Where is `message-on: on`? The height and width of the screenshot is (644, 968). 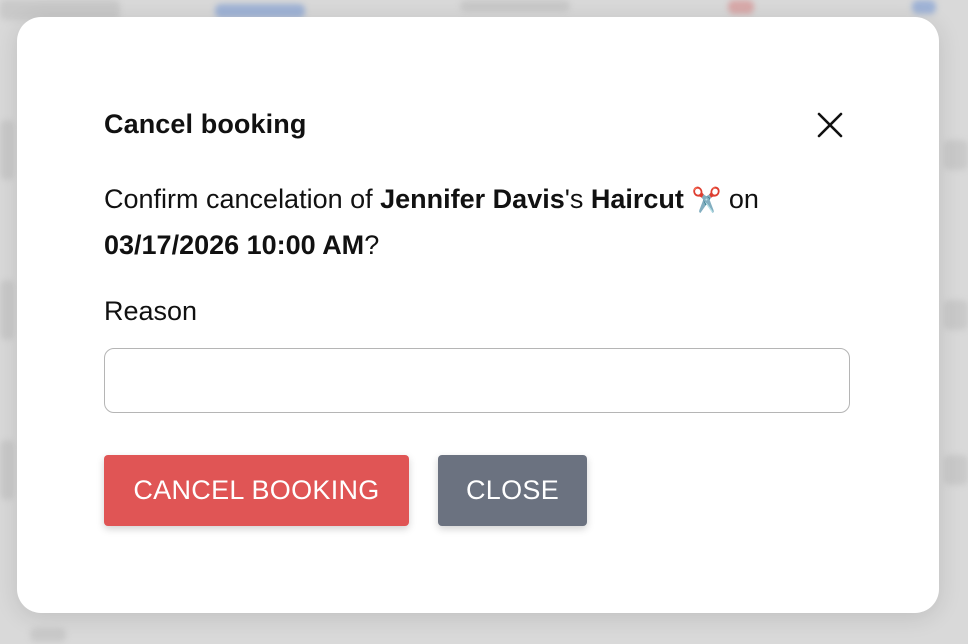 message-on: on is located at coordinates (740, 199).